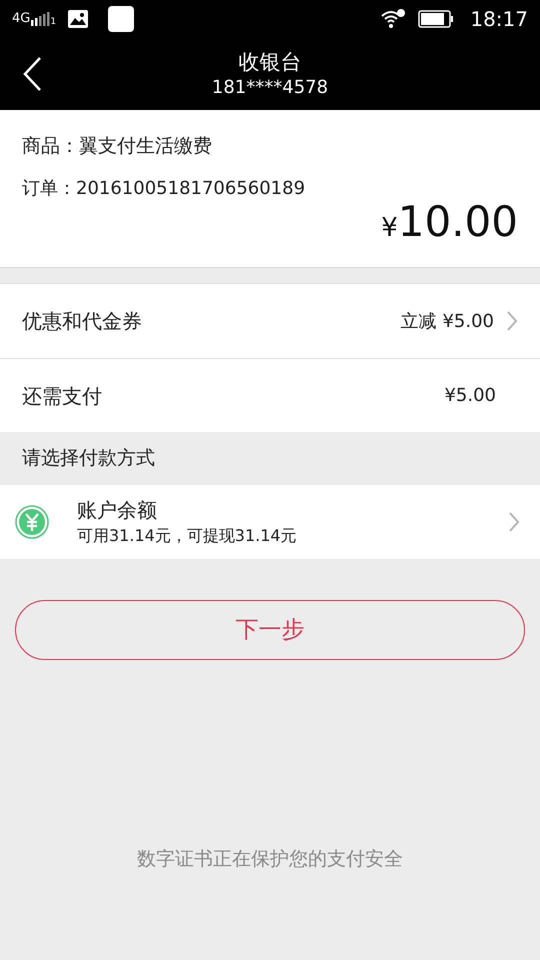 The image size is (540, 960). I want to click on summary-row: 优惠和代金券 立减 ¥5.00, so click(270, 321).